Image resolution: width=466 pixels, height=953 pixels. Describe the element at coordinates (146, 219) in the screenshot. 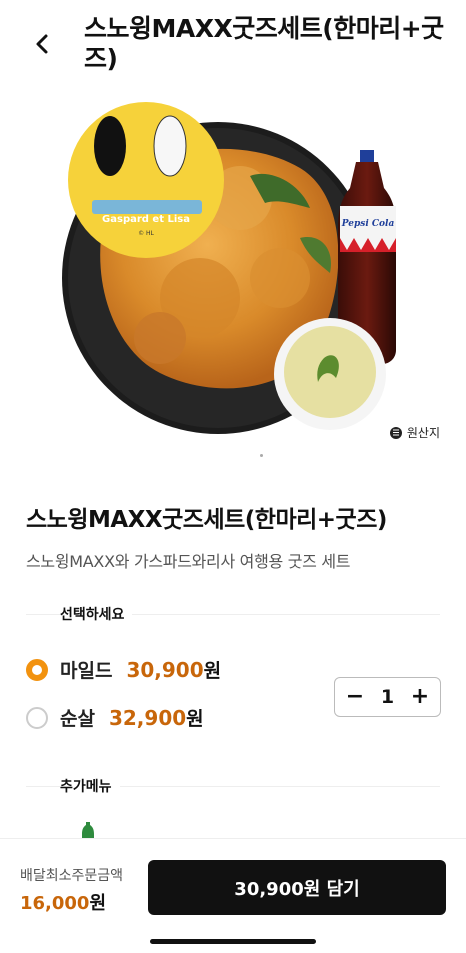

I see `badge-text: Gaspard et Lisa` at that location.